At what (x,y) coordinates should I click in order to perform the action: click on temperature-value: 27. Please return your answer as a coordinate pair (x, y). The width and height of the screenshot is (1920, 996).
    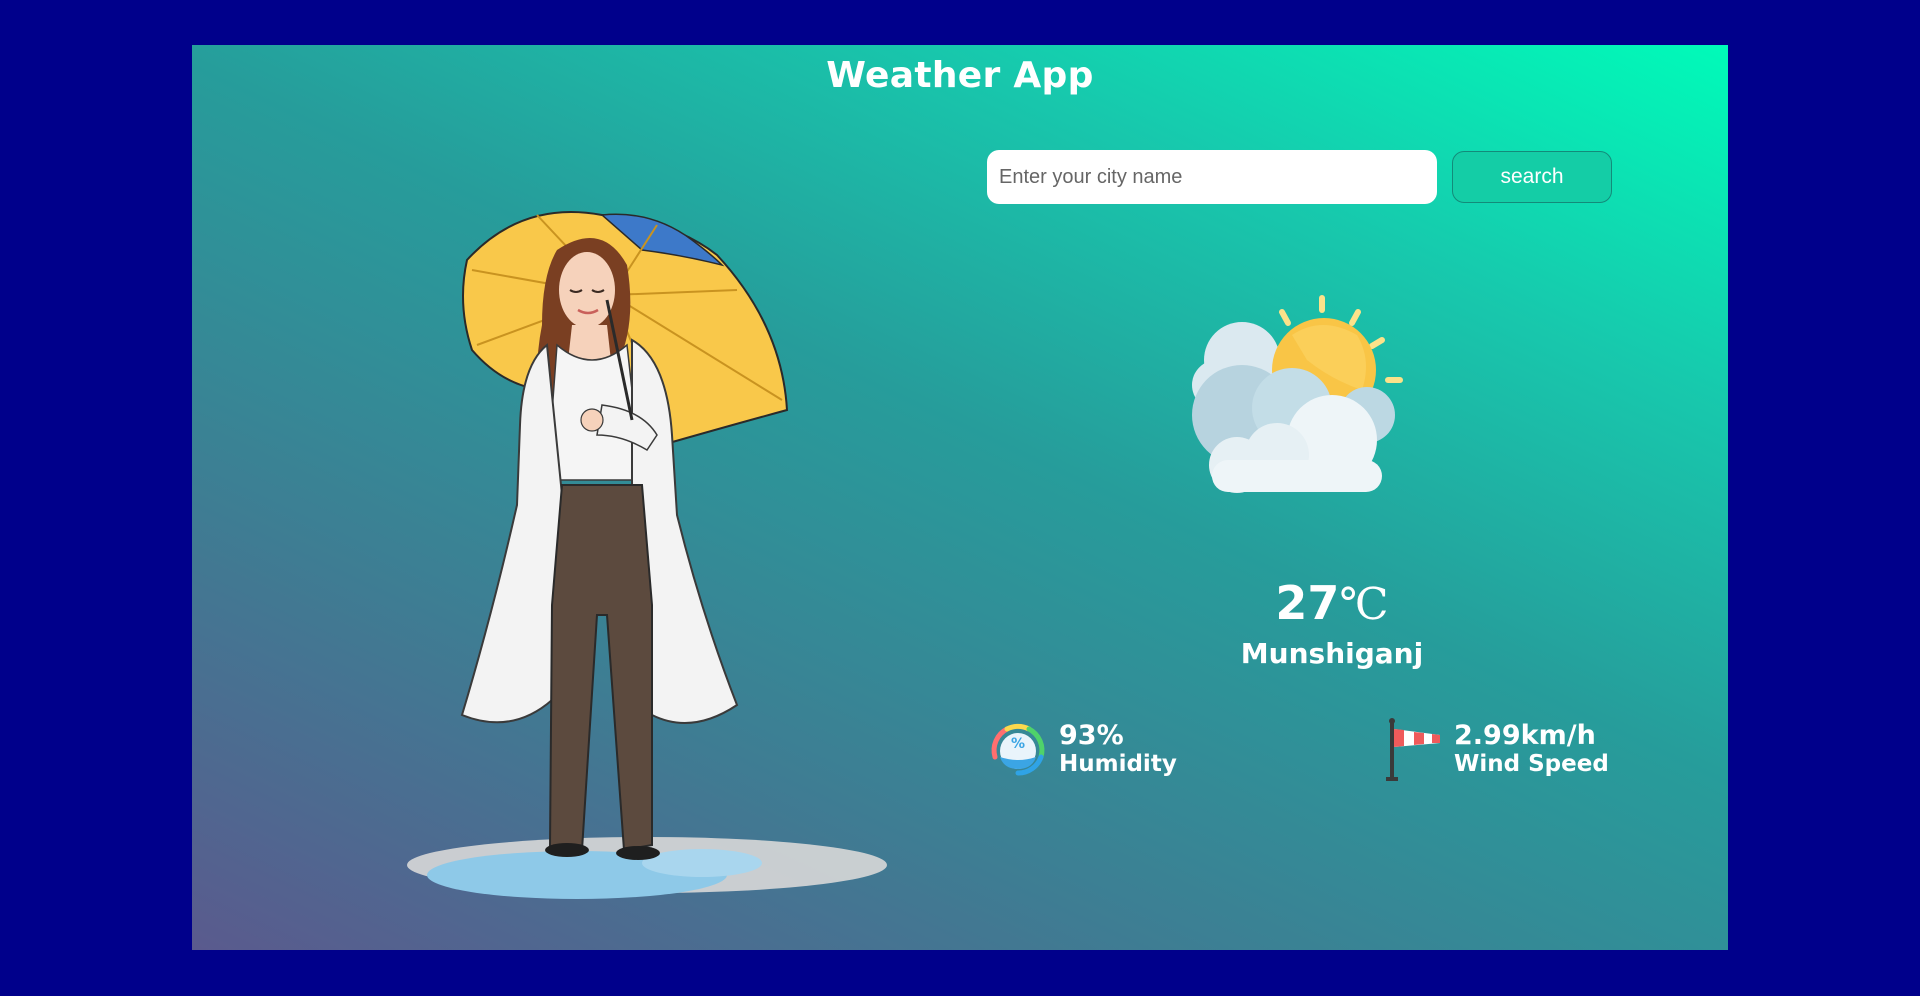
    Looking at the image, I should click on (1307, 603).